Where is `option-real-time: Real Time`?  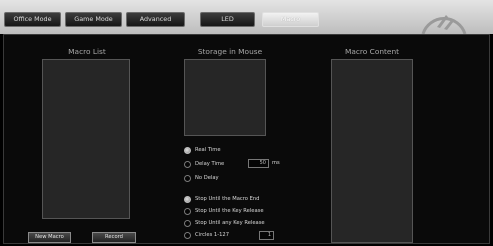
option-real-time: Real Time is located at coordinates (202, 150).